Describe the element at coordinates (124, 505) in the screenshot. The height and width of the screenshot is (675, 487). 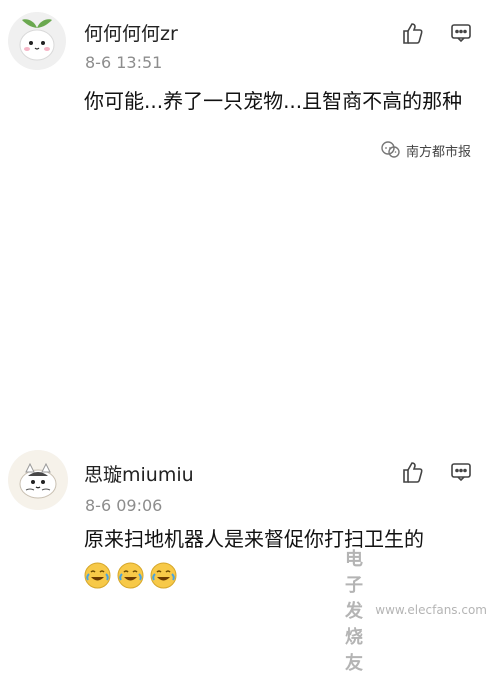
I see `timestamp: 8-6 09:06` at that location.